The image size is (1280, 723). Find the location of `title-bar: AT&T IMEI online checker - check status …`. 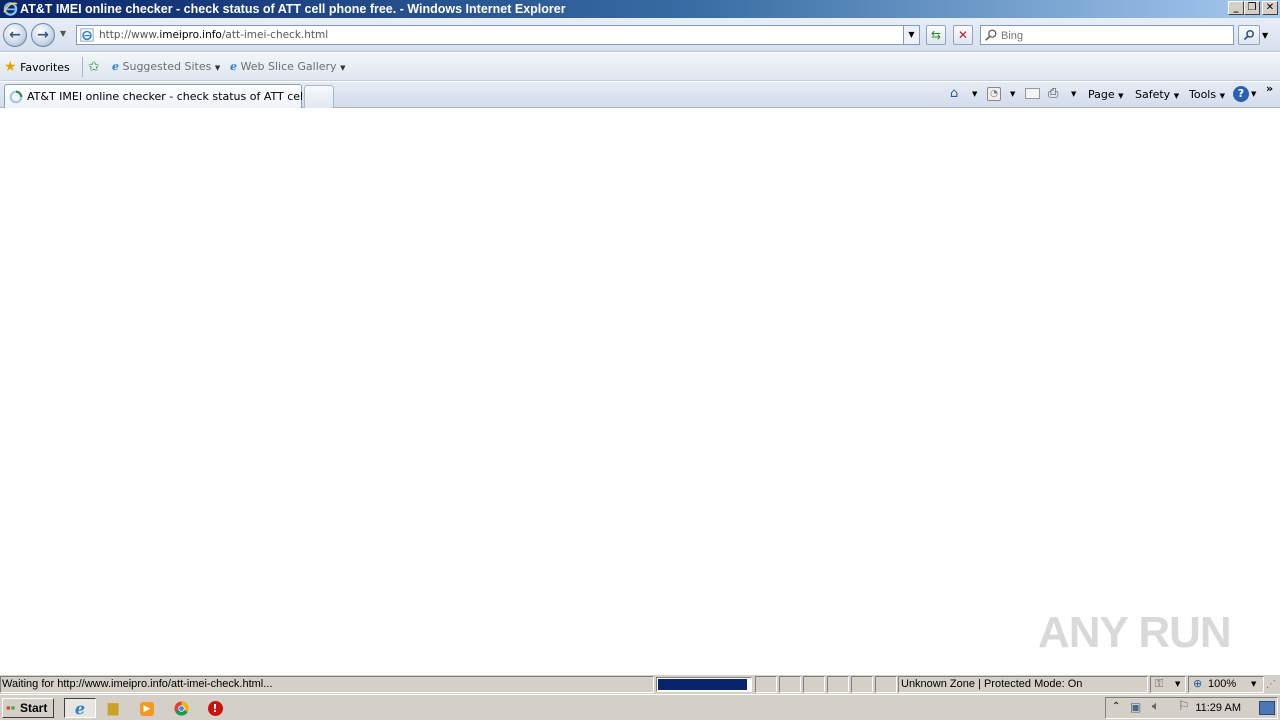

title-bar: AT&T IMEI online checker - check status … is located at coordinates (640, 9).